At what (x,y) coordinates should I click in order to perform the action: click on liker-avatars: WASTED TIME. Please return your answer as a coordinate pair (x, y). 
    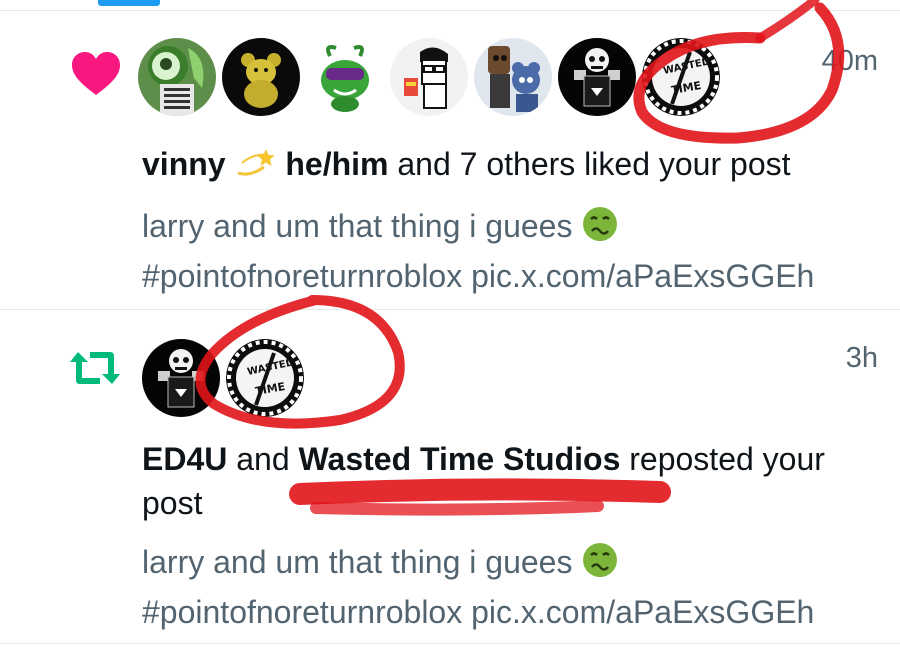
    Looking at the image, I should click on (429, 77).